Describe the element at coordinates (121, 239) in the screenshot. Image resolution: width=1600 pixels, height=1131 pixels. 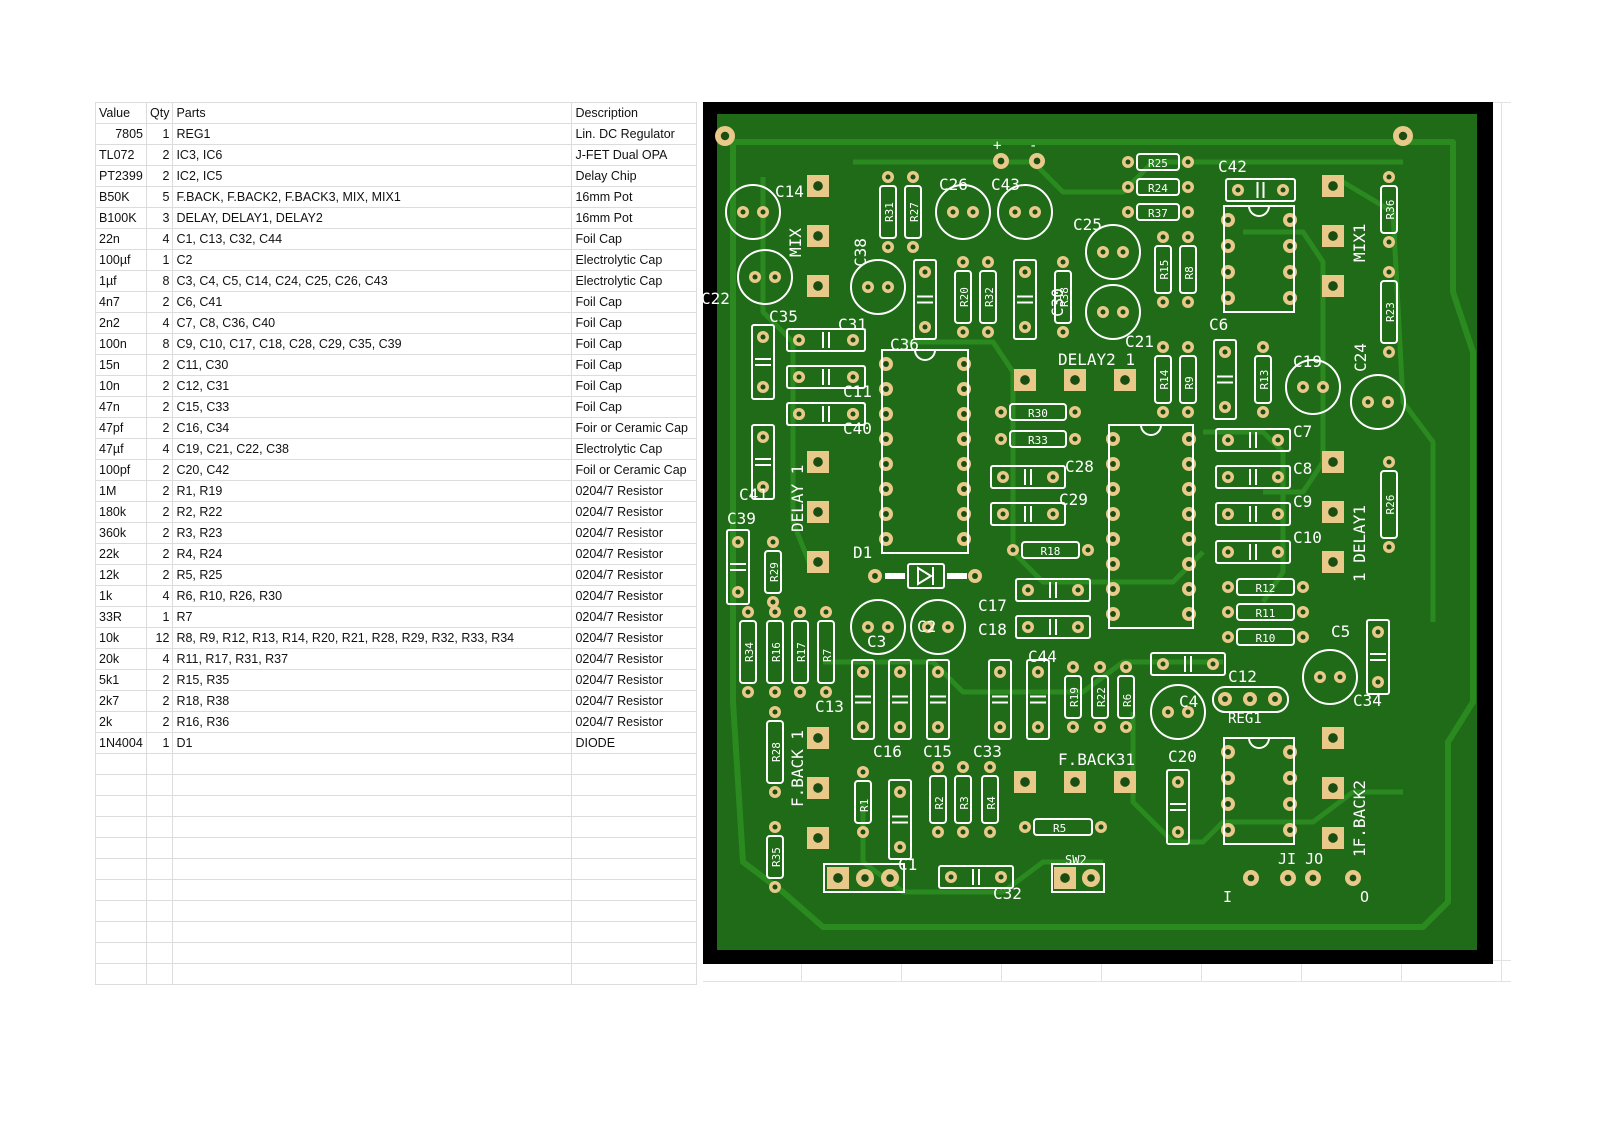
I see `cell-value: 22n` at that location.